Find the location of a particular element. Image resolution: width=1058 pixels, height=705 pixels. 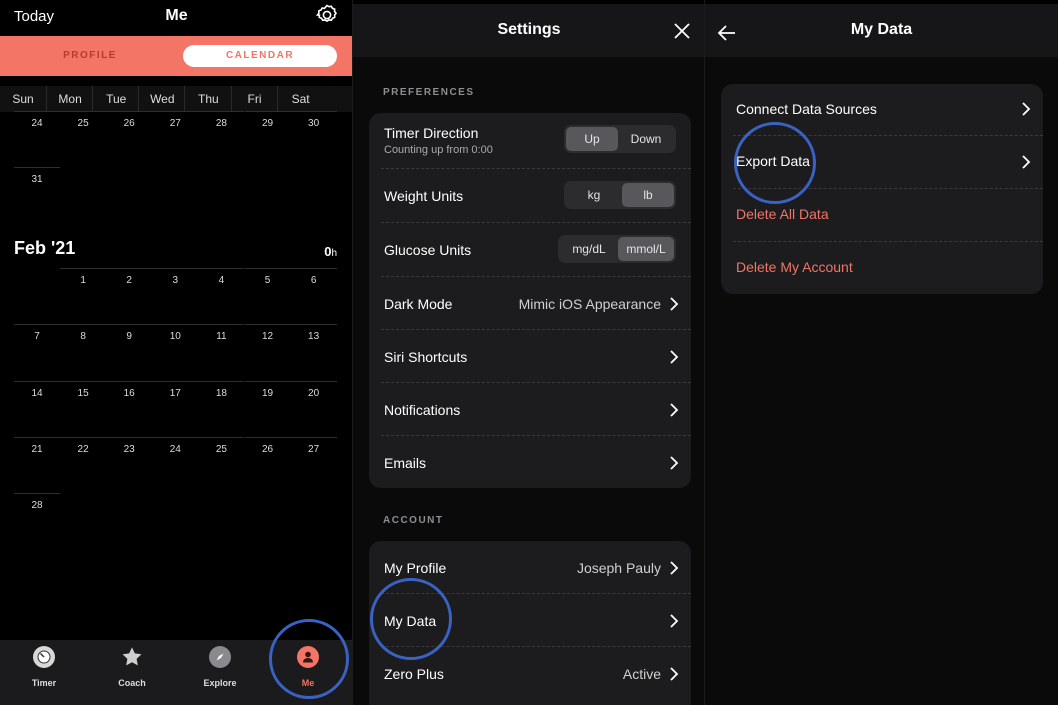

row-label: Dark Mode is located at coordinates (418, 304).